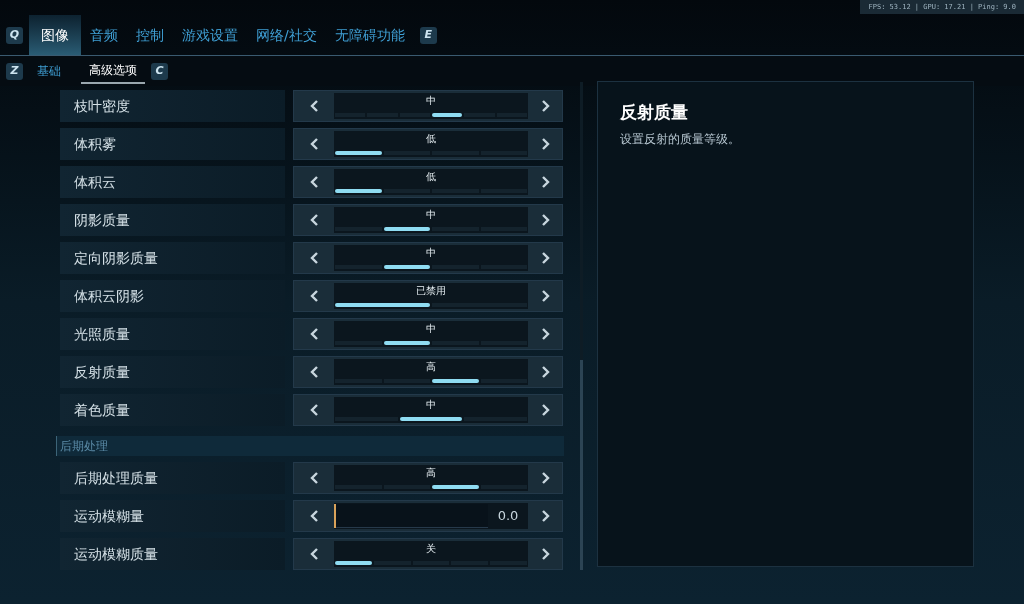  I want to click on option-stepper: 已禁用, so click(428, 296).